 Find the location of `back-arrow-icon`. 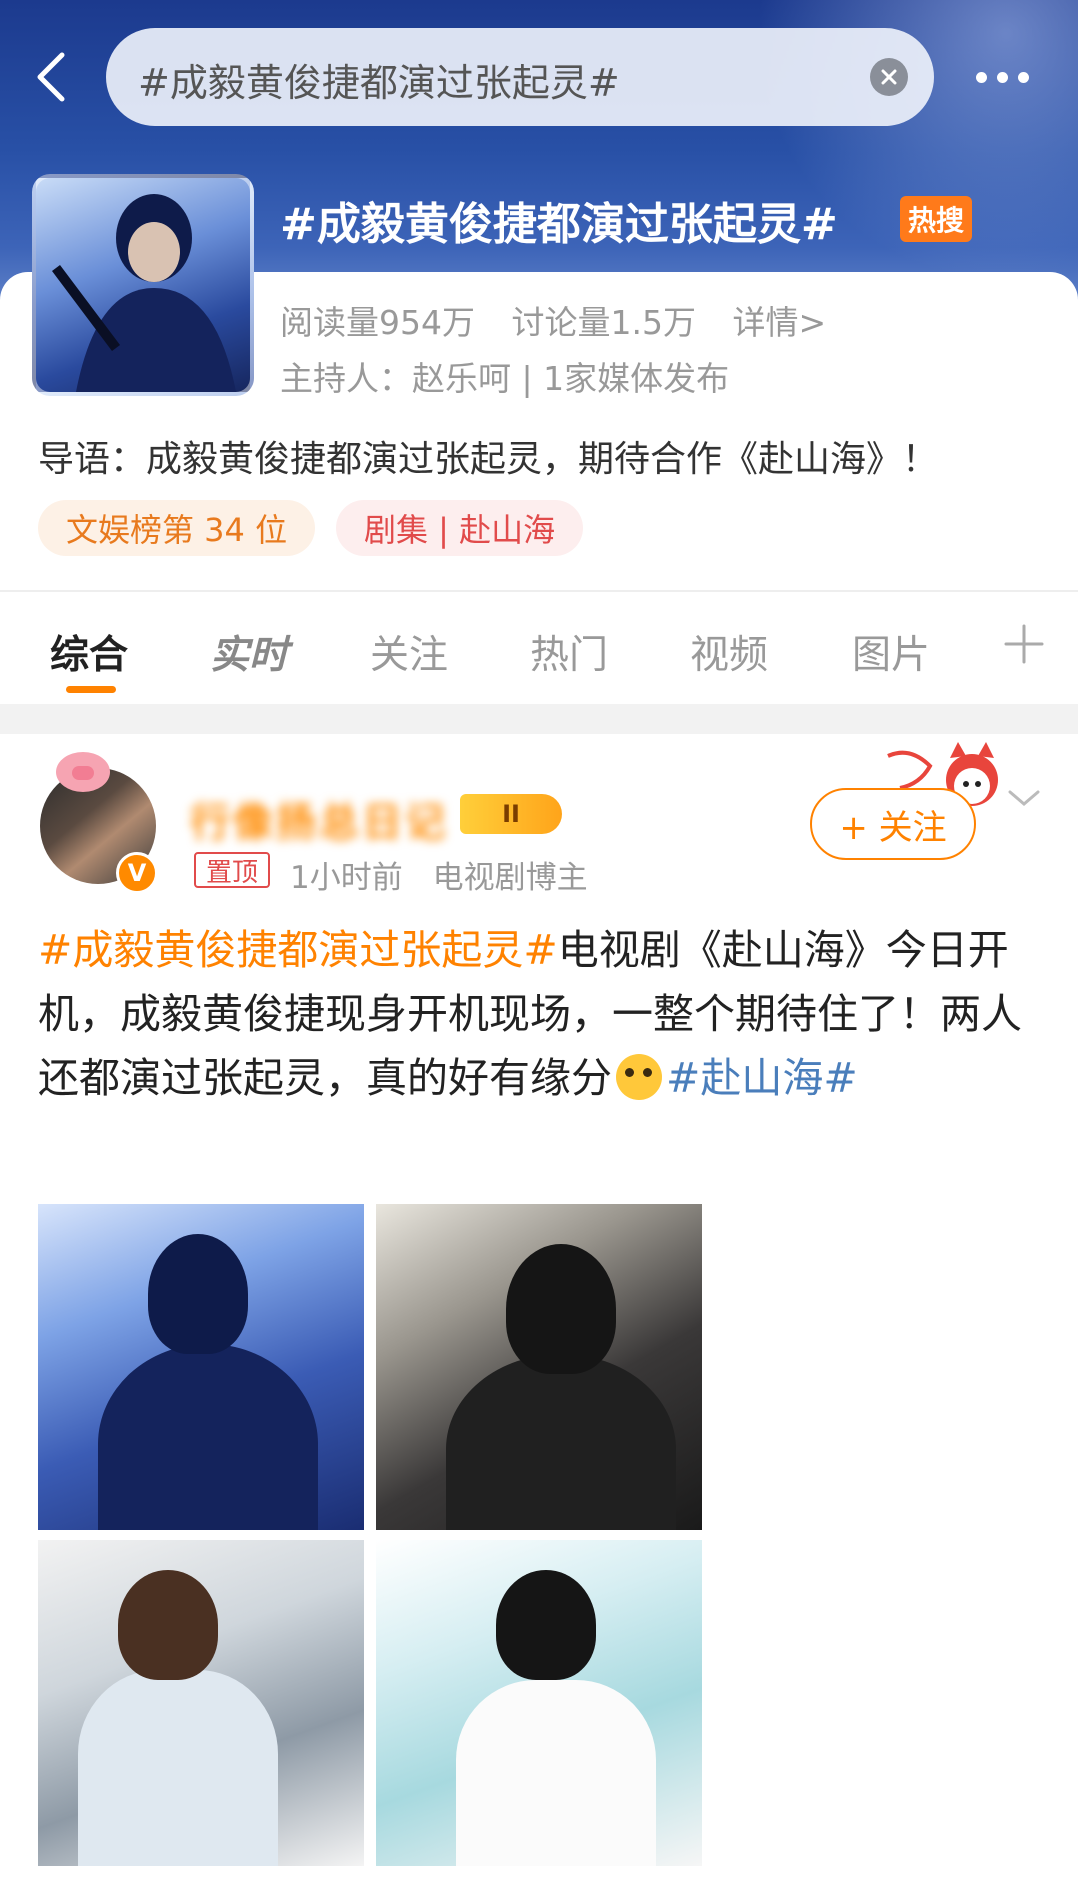

back-arrow-icon is located at coordinates (51, 77).